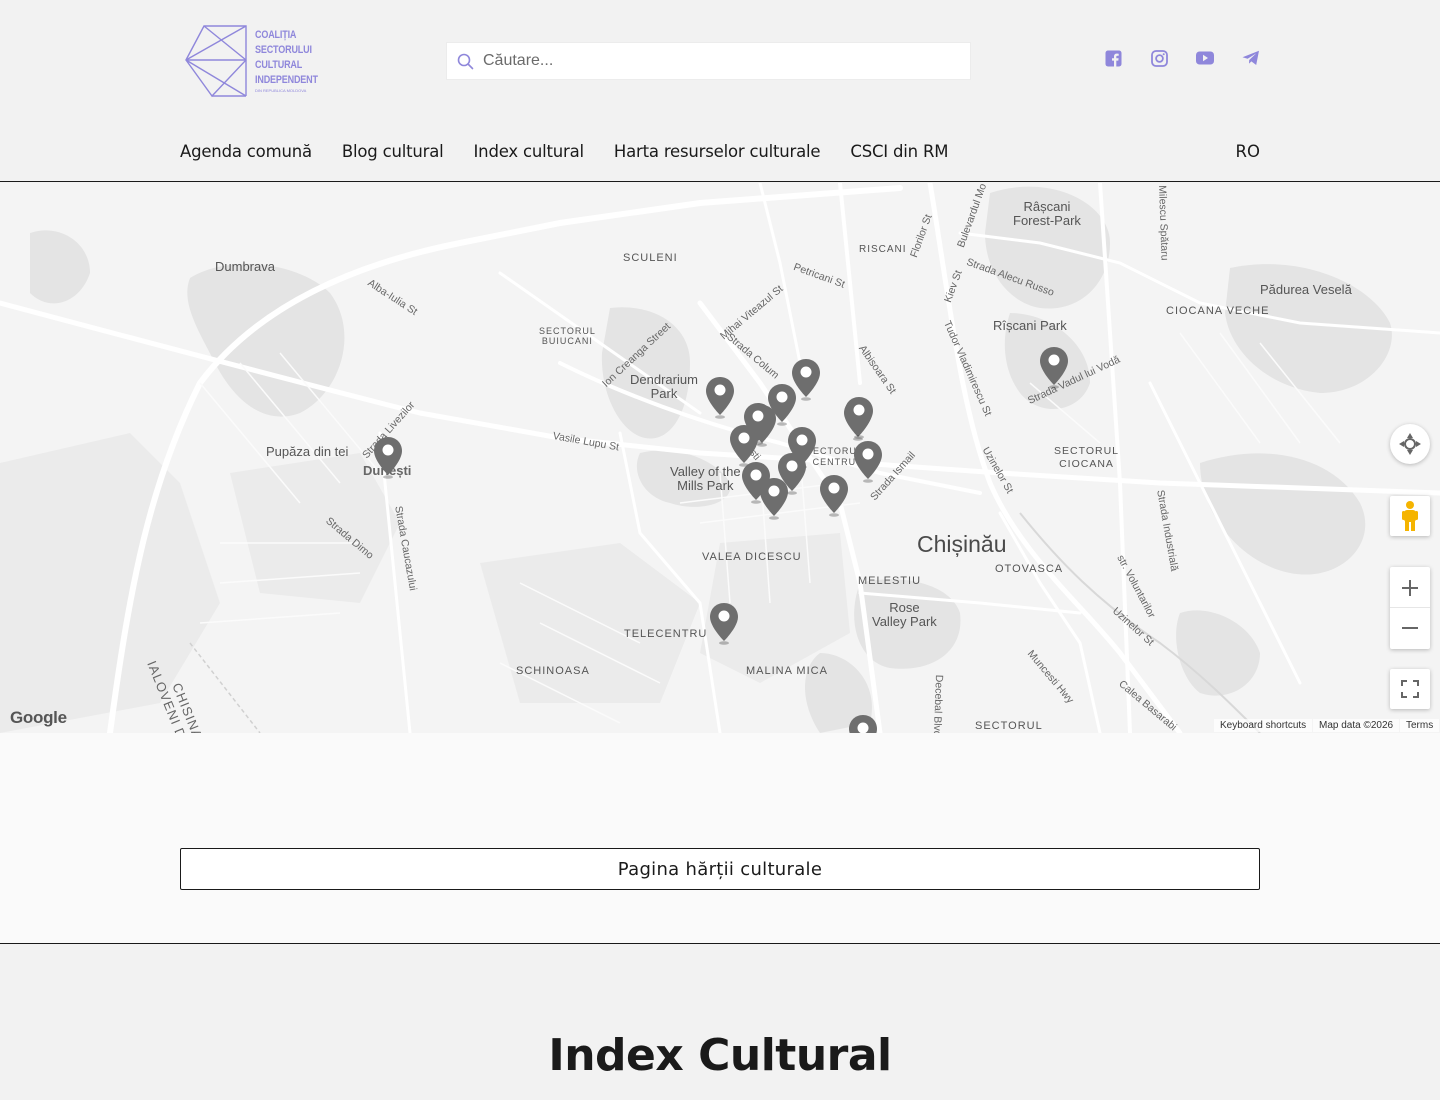 The width and height of the screenshot is (1440, 1100). I want to click on fullscreen-icon, so click(1410, 689).